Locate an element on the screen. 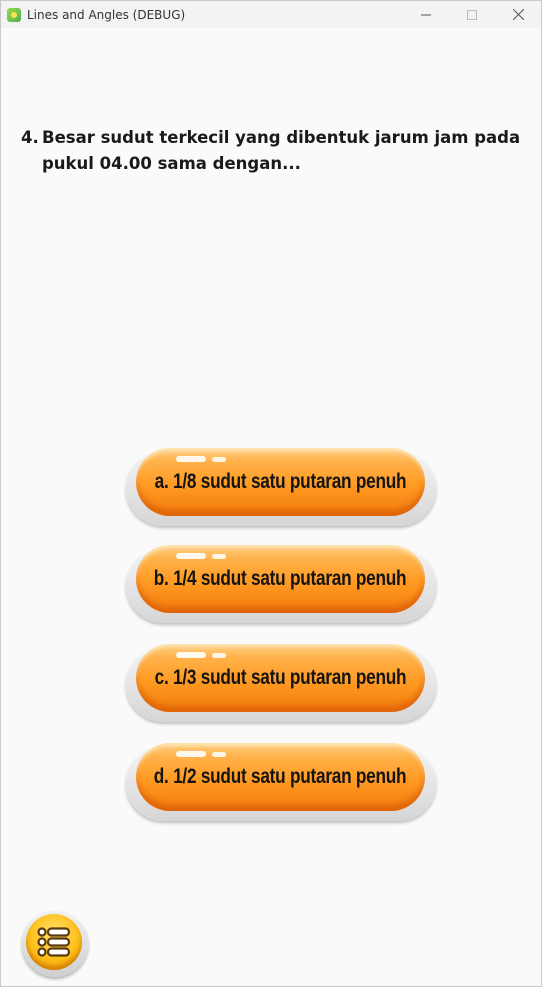 The image size is (542, 987). answer-button-face: c. 1/3 sudut satu putaran penuh is located at coordinates (280, 678).